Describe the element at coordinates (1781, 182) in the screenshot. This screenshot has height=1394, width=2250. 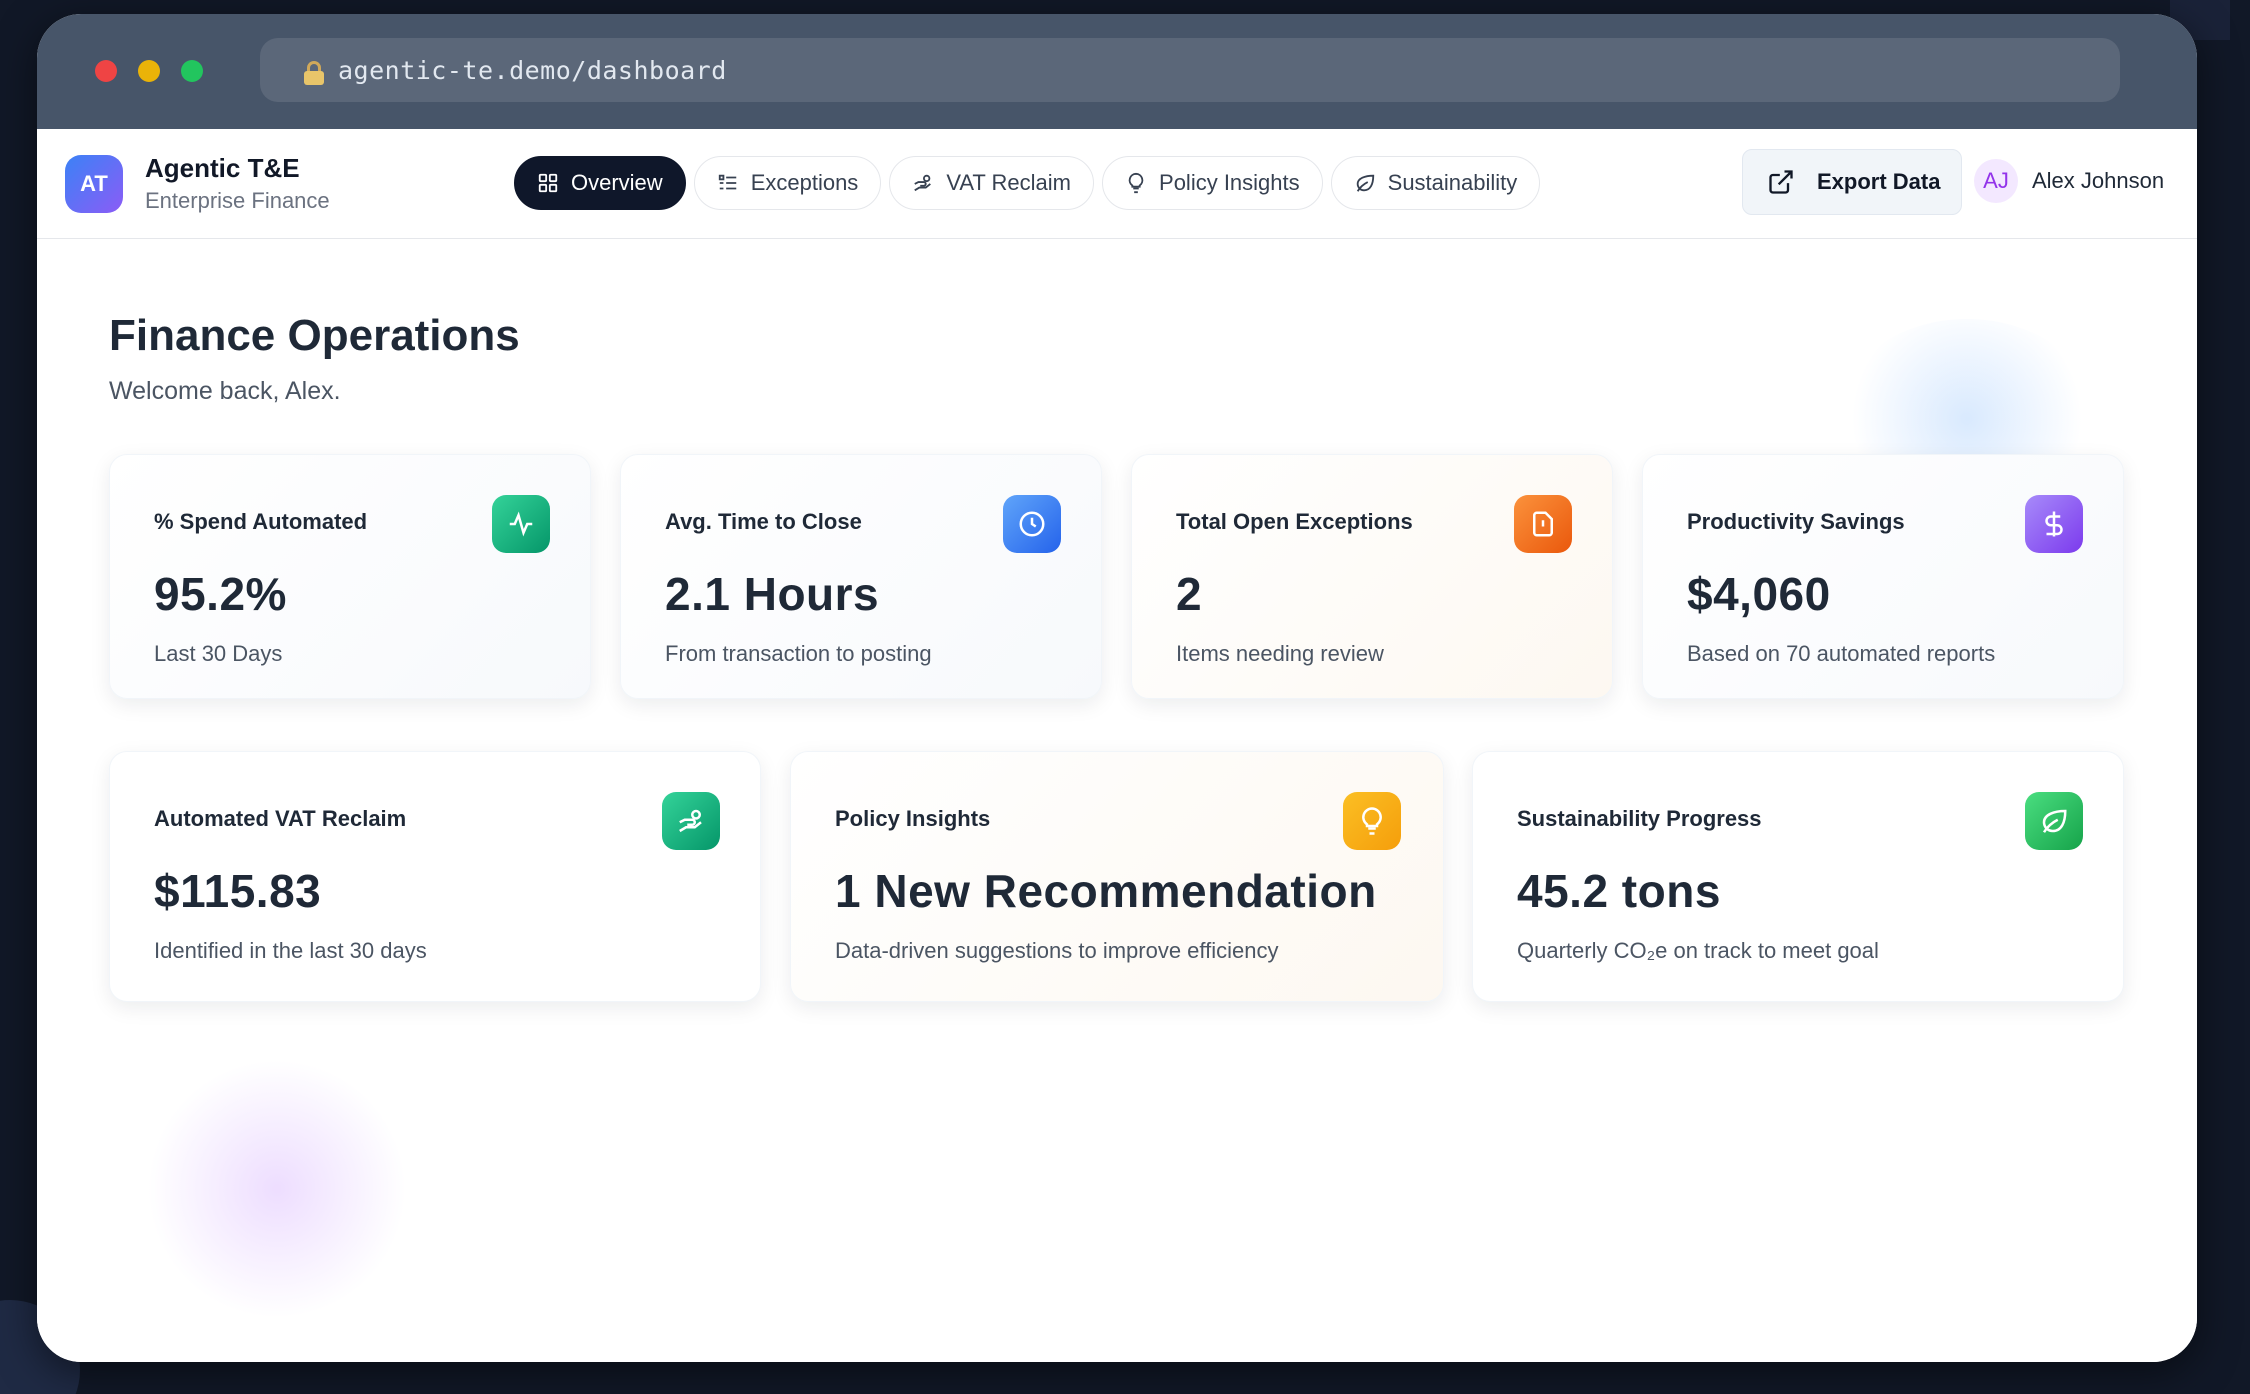
I see `external-link-icon` at that location.